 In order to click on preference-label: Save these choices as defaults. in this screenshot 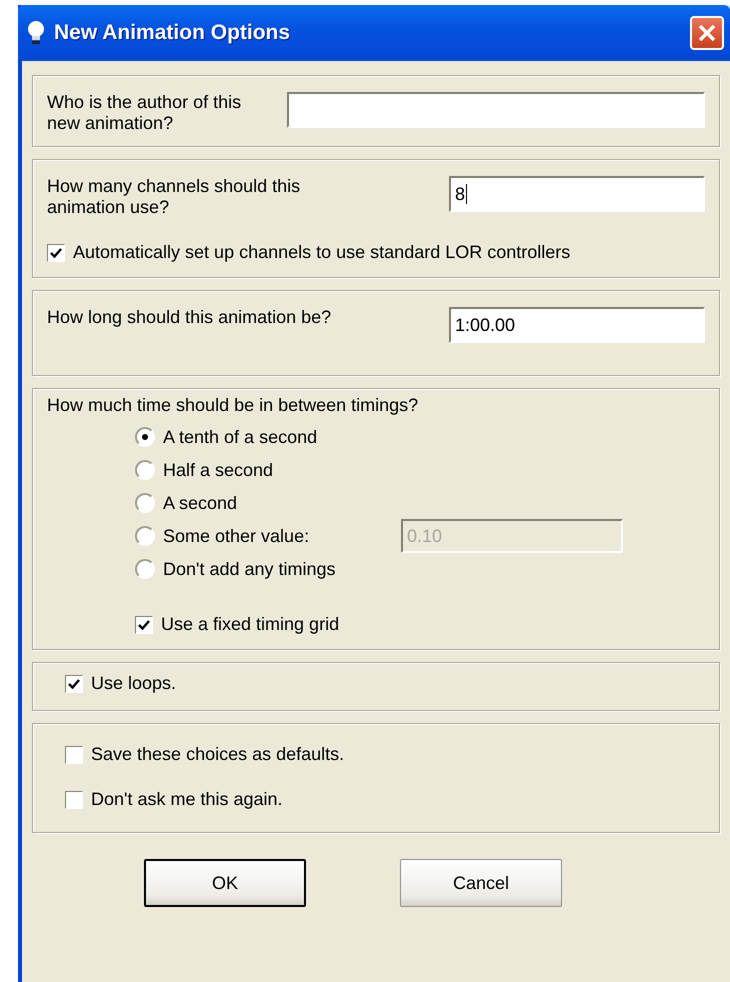, I will do `click(217, 754)`.